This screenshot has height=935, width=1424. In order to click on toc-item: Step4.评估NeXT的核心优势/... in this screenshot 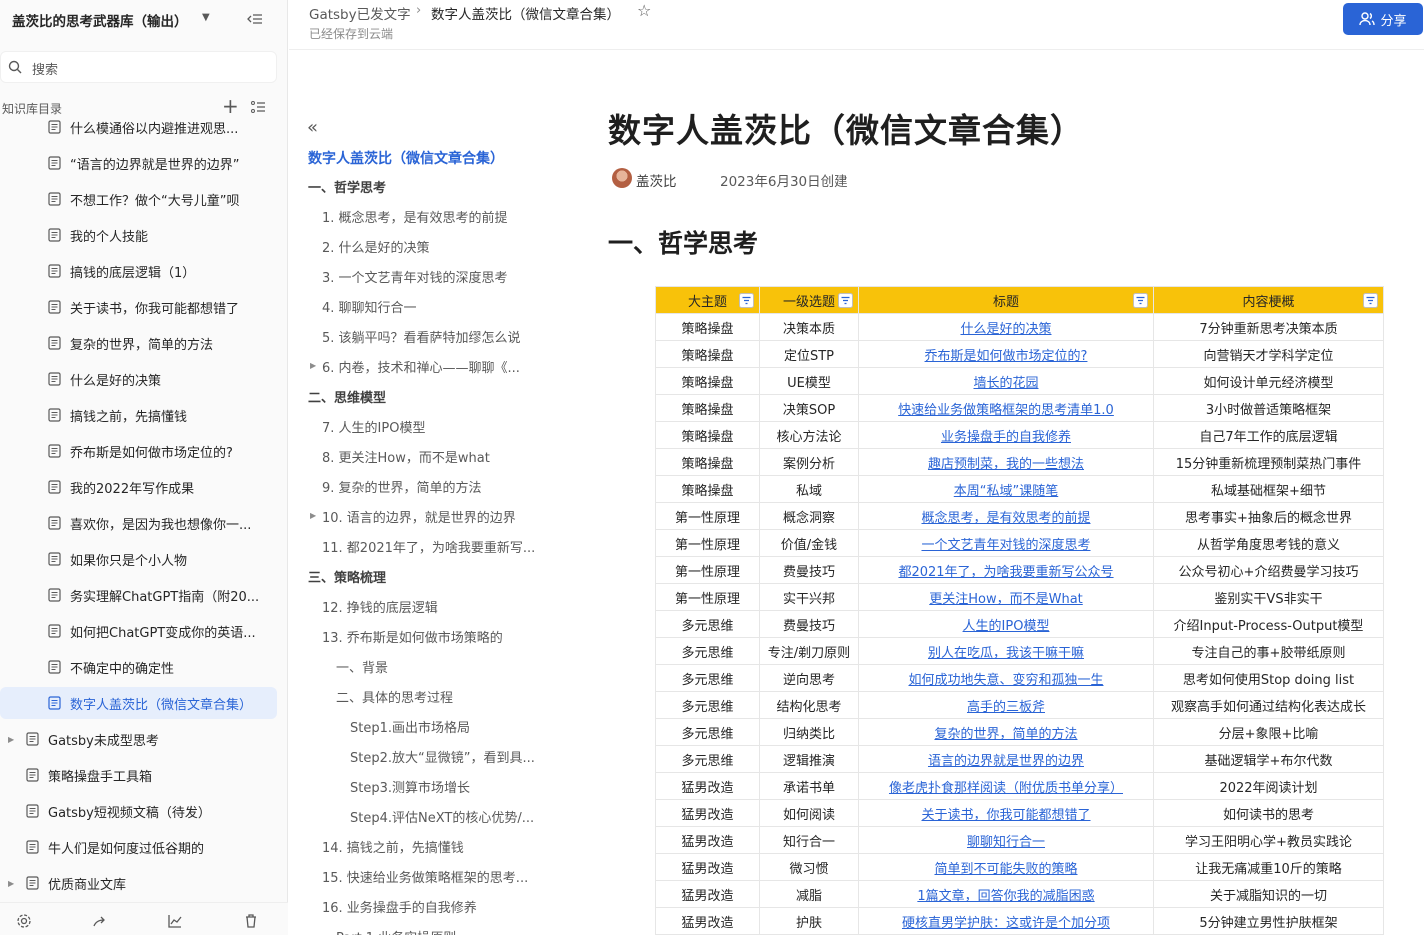, I will do `click(442, 816)`.